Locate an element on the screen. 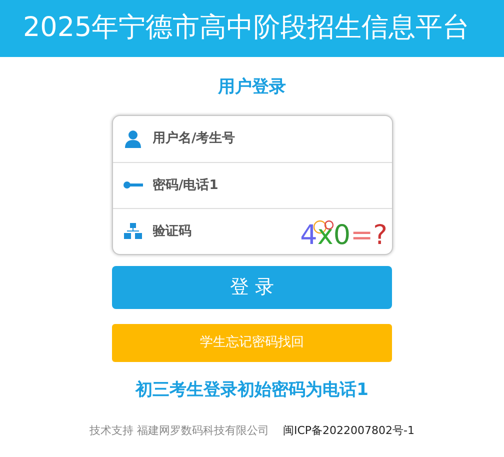 This screenshot has height=457, width=504. login-button: 登 录 is located at coordinates (252, 287).